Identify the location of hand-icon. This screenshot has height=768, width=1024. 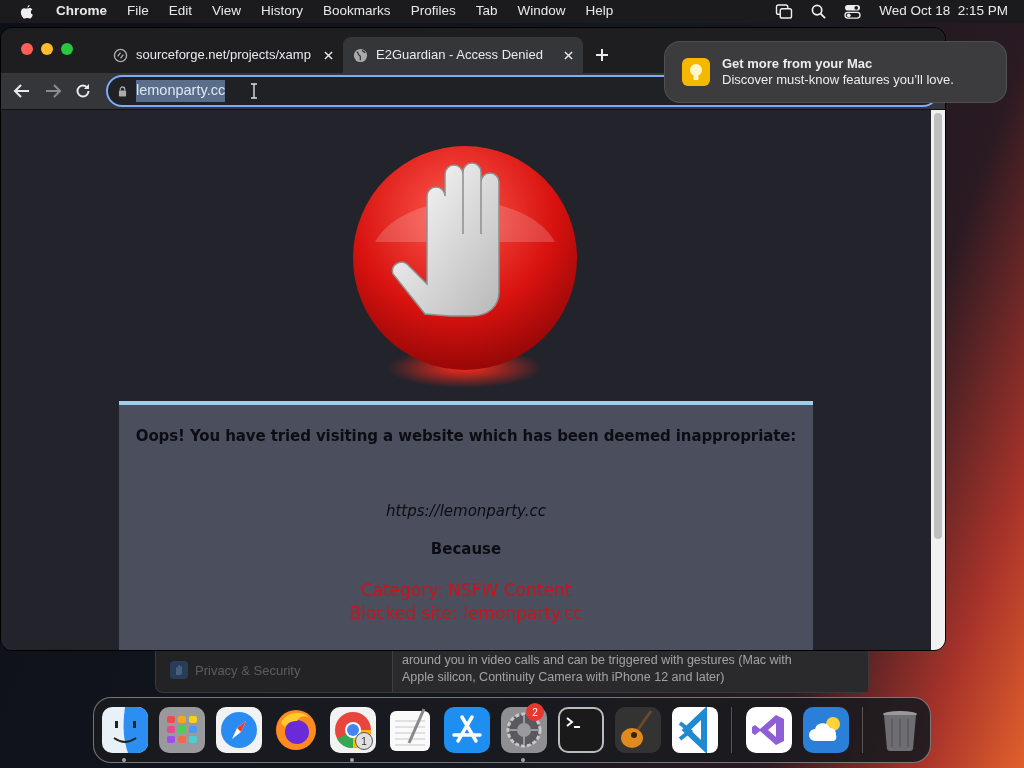
(179, 670).